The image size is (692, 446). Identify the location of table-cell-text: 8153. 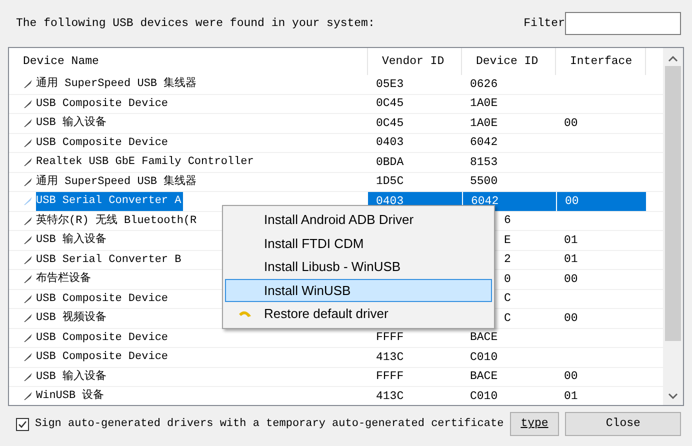
(484, 162).